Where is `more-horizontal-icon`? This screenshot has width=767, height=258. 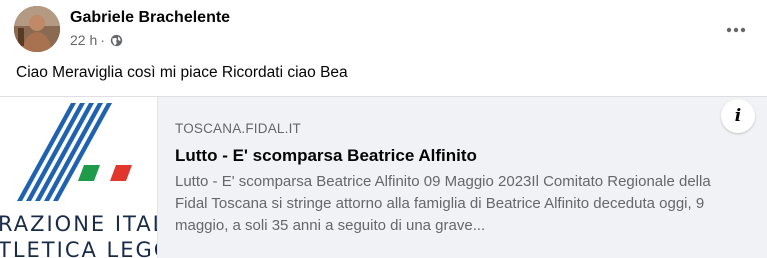
more-horizontal-icon is located at coordinates (736, 30).